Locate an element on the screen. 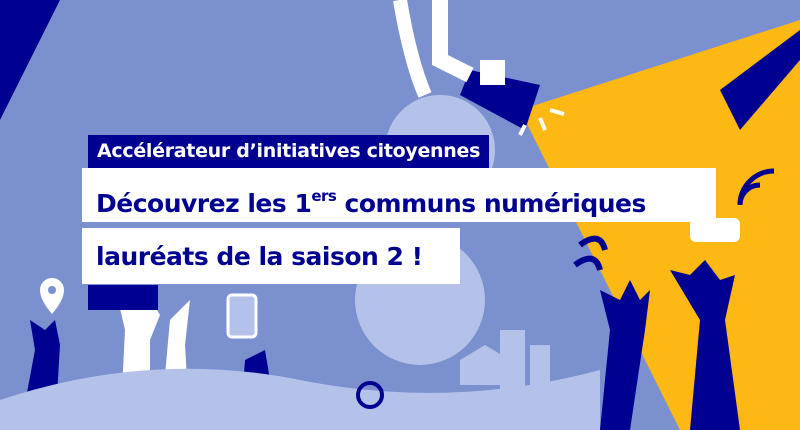 The height and width of the screenshot is (430, 800). title-line-2: lauréats de la saison 2 ! is located at coordinates (271, 256).